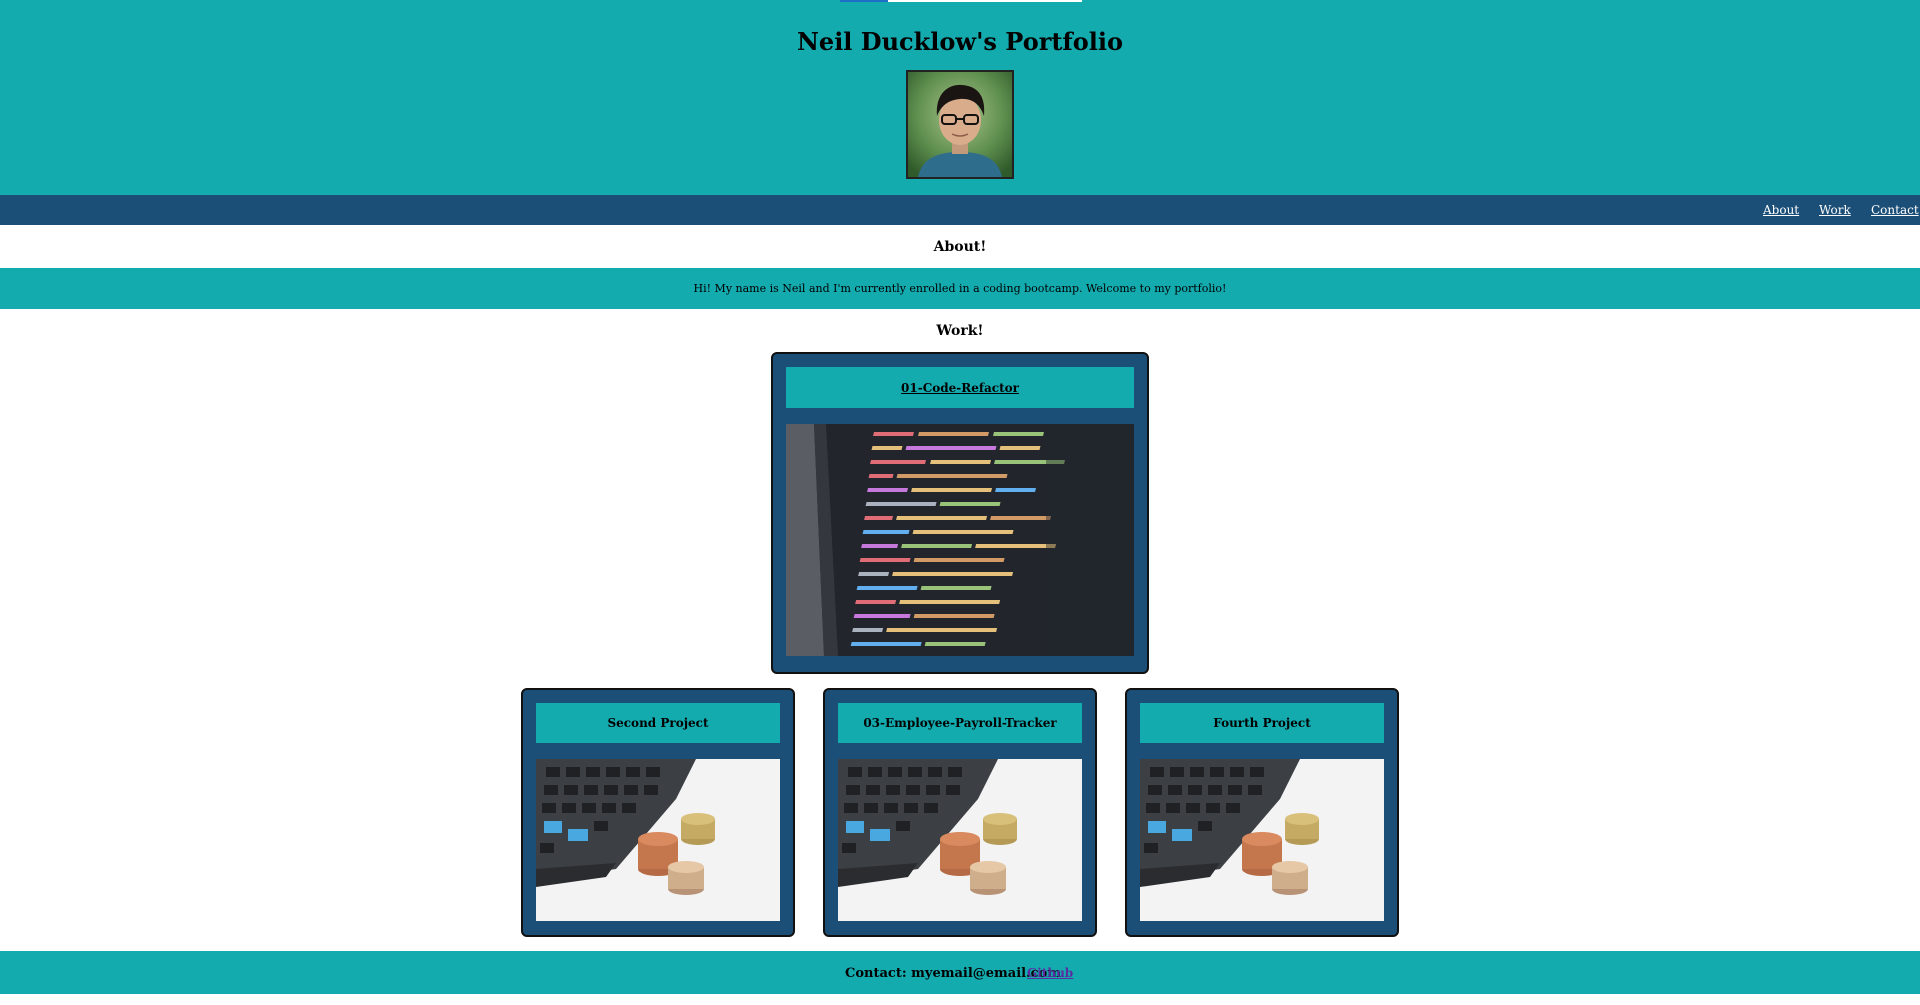 The height and width of the screenshot is (1005, 1920). Describe the element at coordinates (960, 210) in the screenshot. I see `nav-bar: About Work Contact` at that location.